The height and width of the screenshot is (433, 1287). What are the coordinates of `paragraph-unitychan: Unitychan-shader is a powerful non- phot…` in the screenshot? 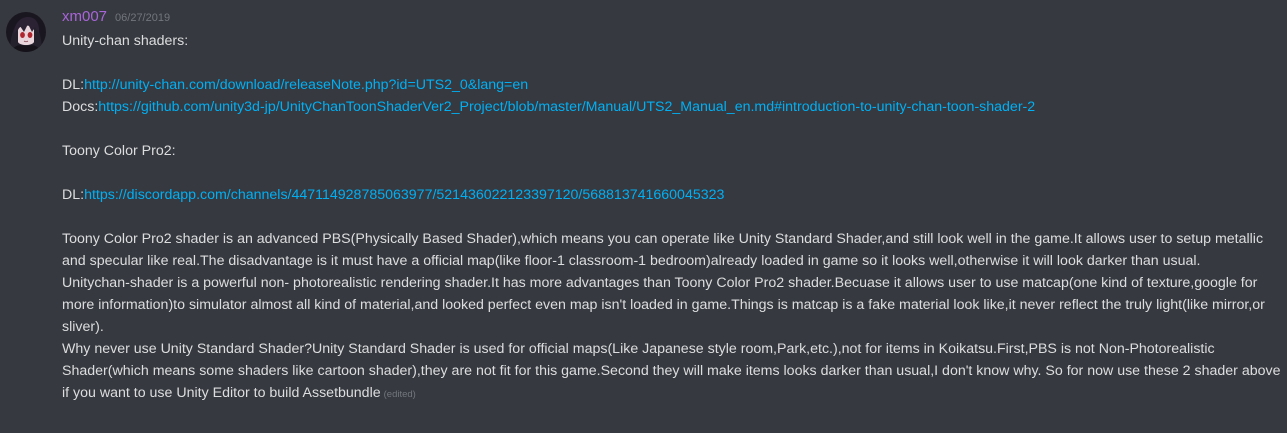 It's located at (663, 305).